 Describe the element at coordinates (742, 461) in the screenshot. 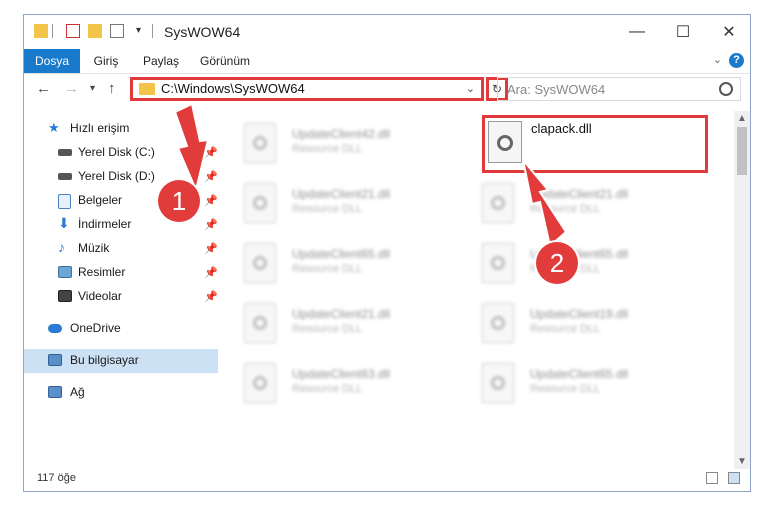

I see `scroll-down-icon: ▼` at that location.